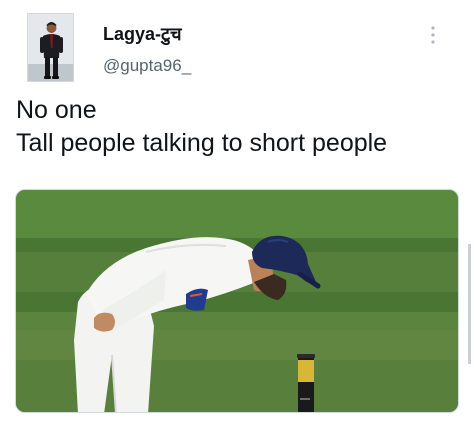 This screenshot has width=474, height=428. I want to click on avatar, so click(50, 47).